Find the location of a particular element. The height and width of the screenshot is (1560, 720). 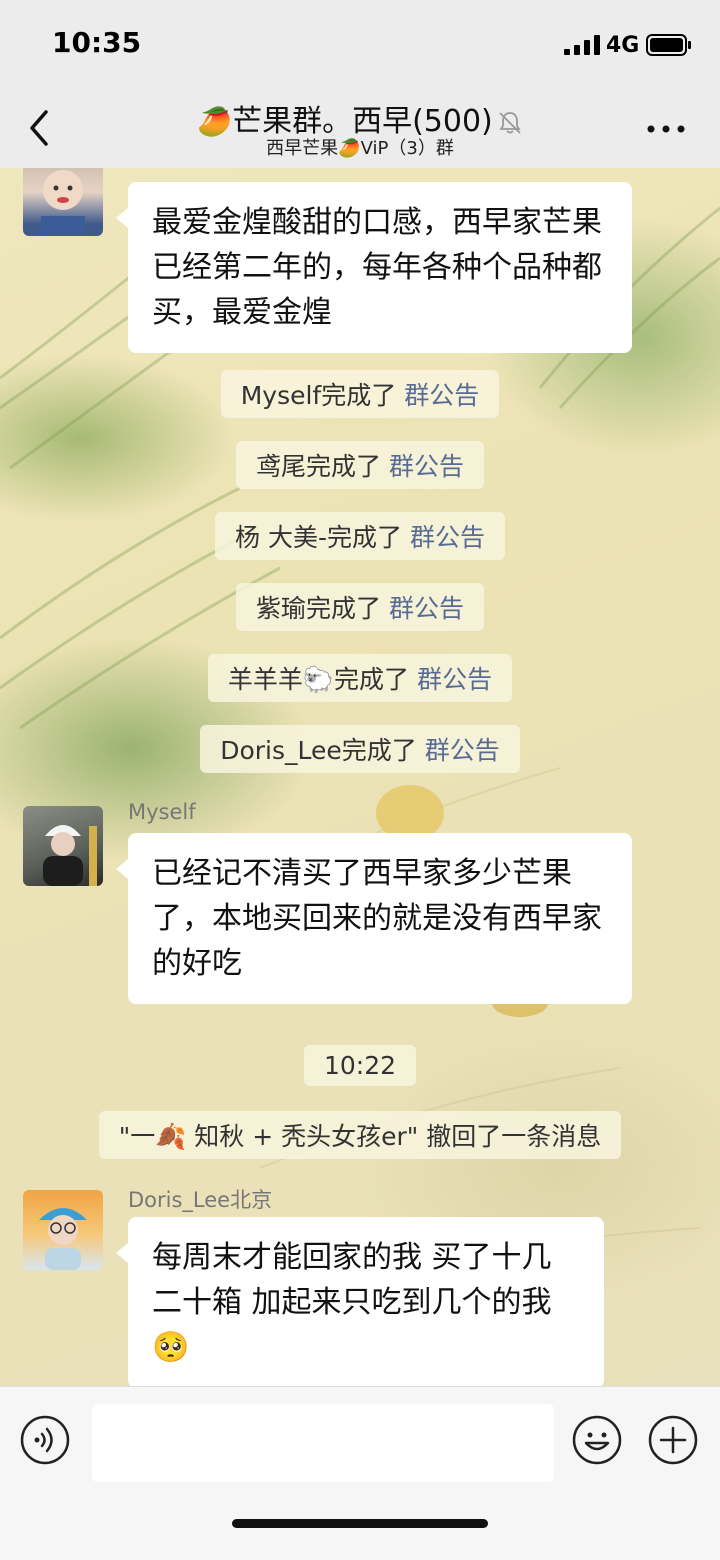

mute-bell-icon is located at coordinates (510, 122).